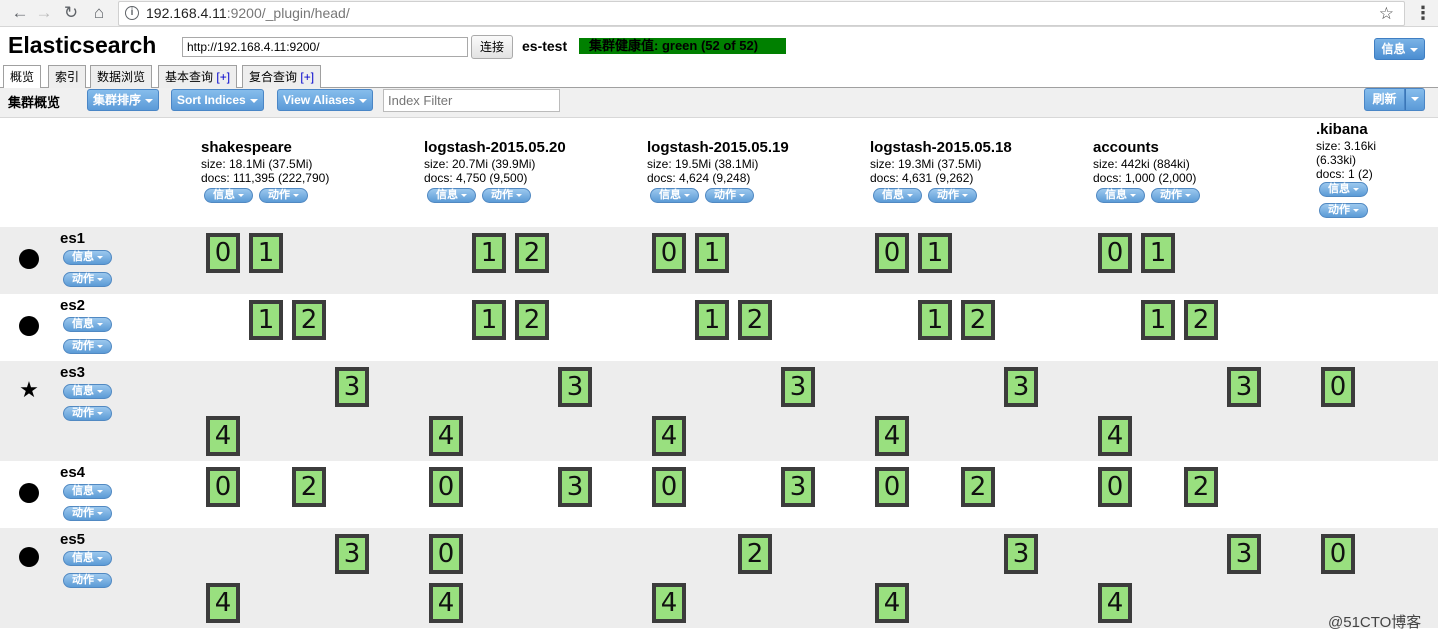  I want to click on tab-browser: 数据浏览, so click(121, 76).